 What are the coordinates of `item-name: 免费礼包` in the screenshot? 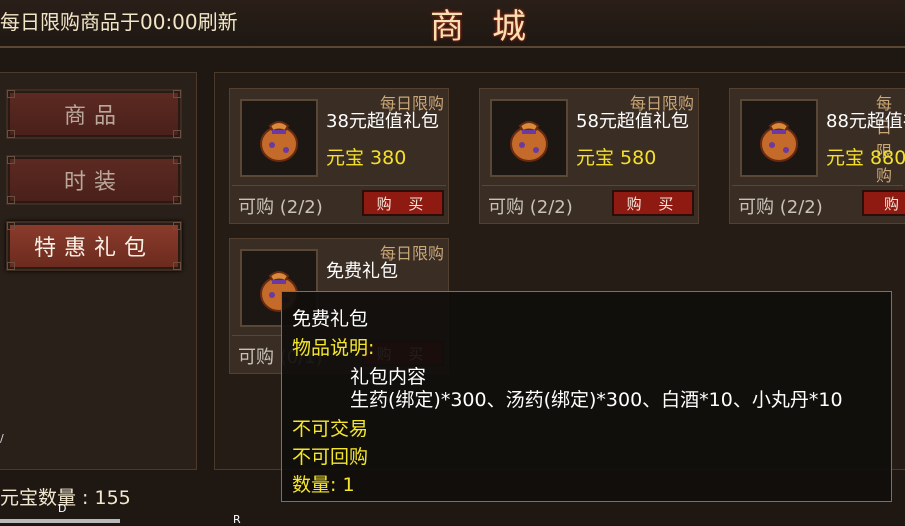 It's located at (362, 271).